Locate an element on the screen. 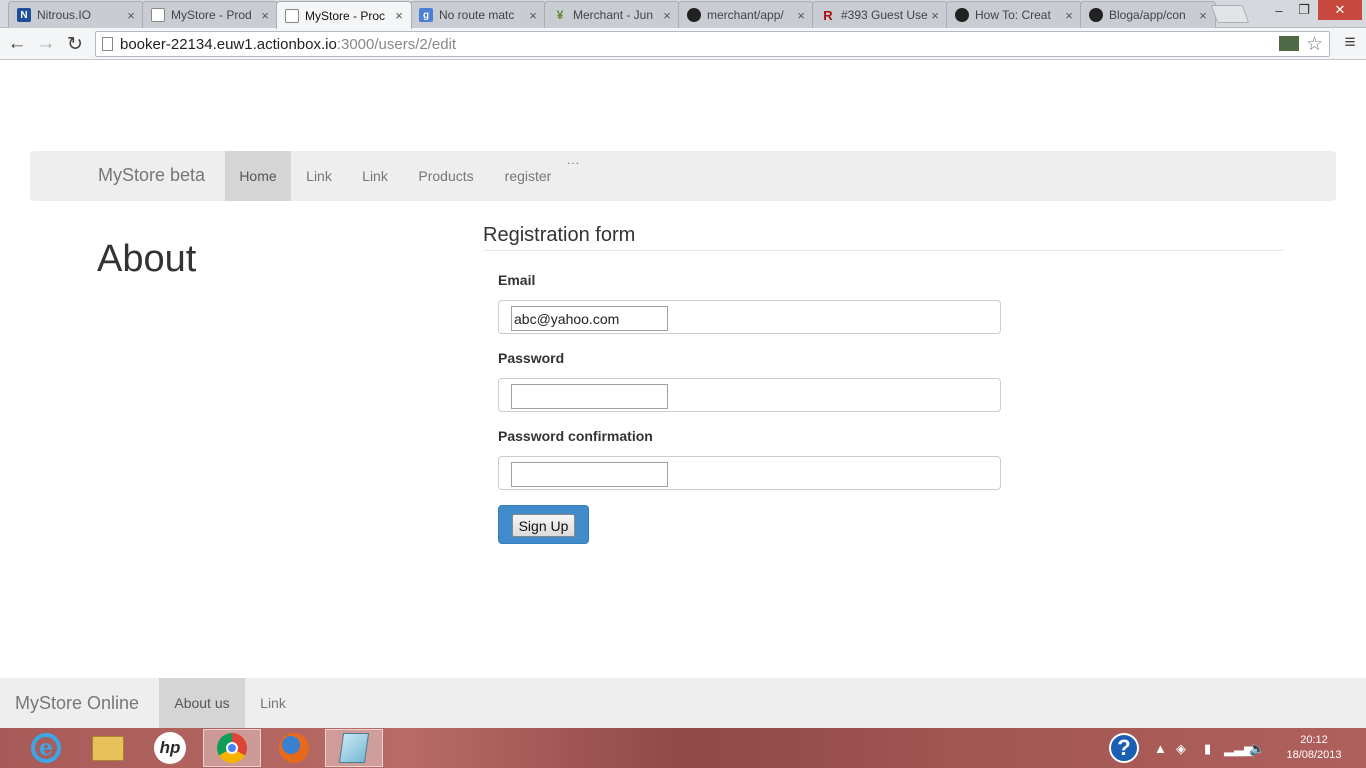 Image resolution: width=1366 pixels, height=768 pixels. tab-title: Nitrous.IO is located at coordinates (64, 15).